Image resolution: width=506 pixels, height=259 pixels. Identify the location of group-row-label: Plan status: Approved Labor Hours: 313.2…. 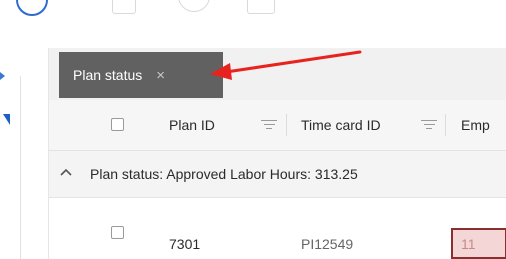
(224, 174).